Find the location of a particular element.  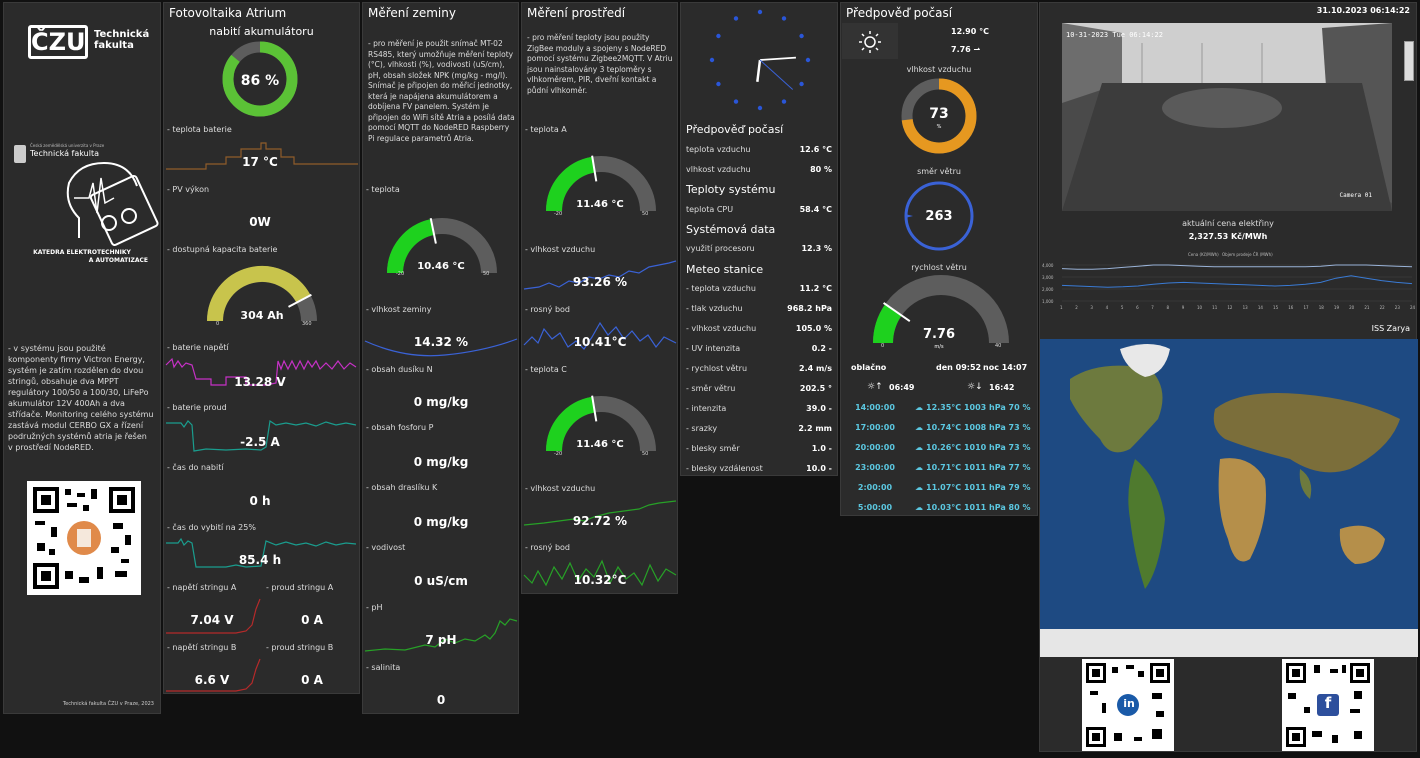

clock-minute-hand is located at coordinates (777, 58).